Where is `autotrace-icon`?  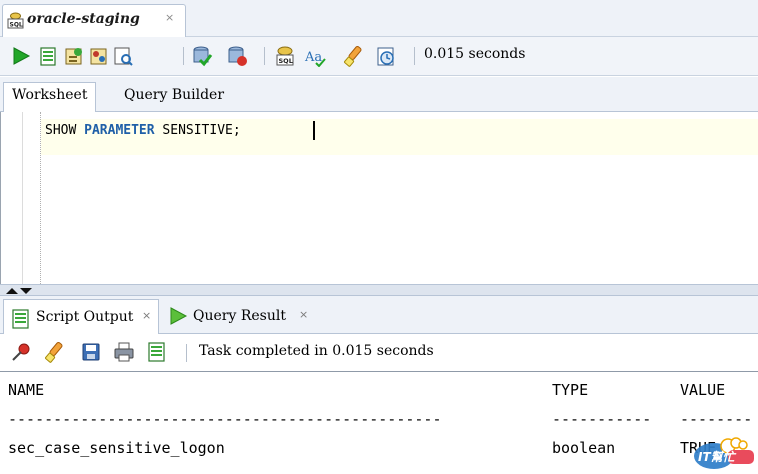
autotrace-icon is located at coordinates (74, 56).